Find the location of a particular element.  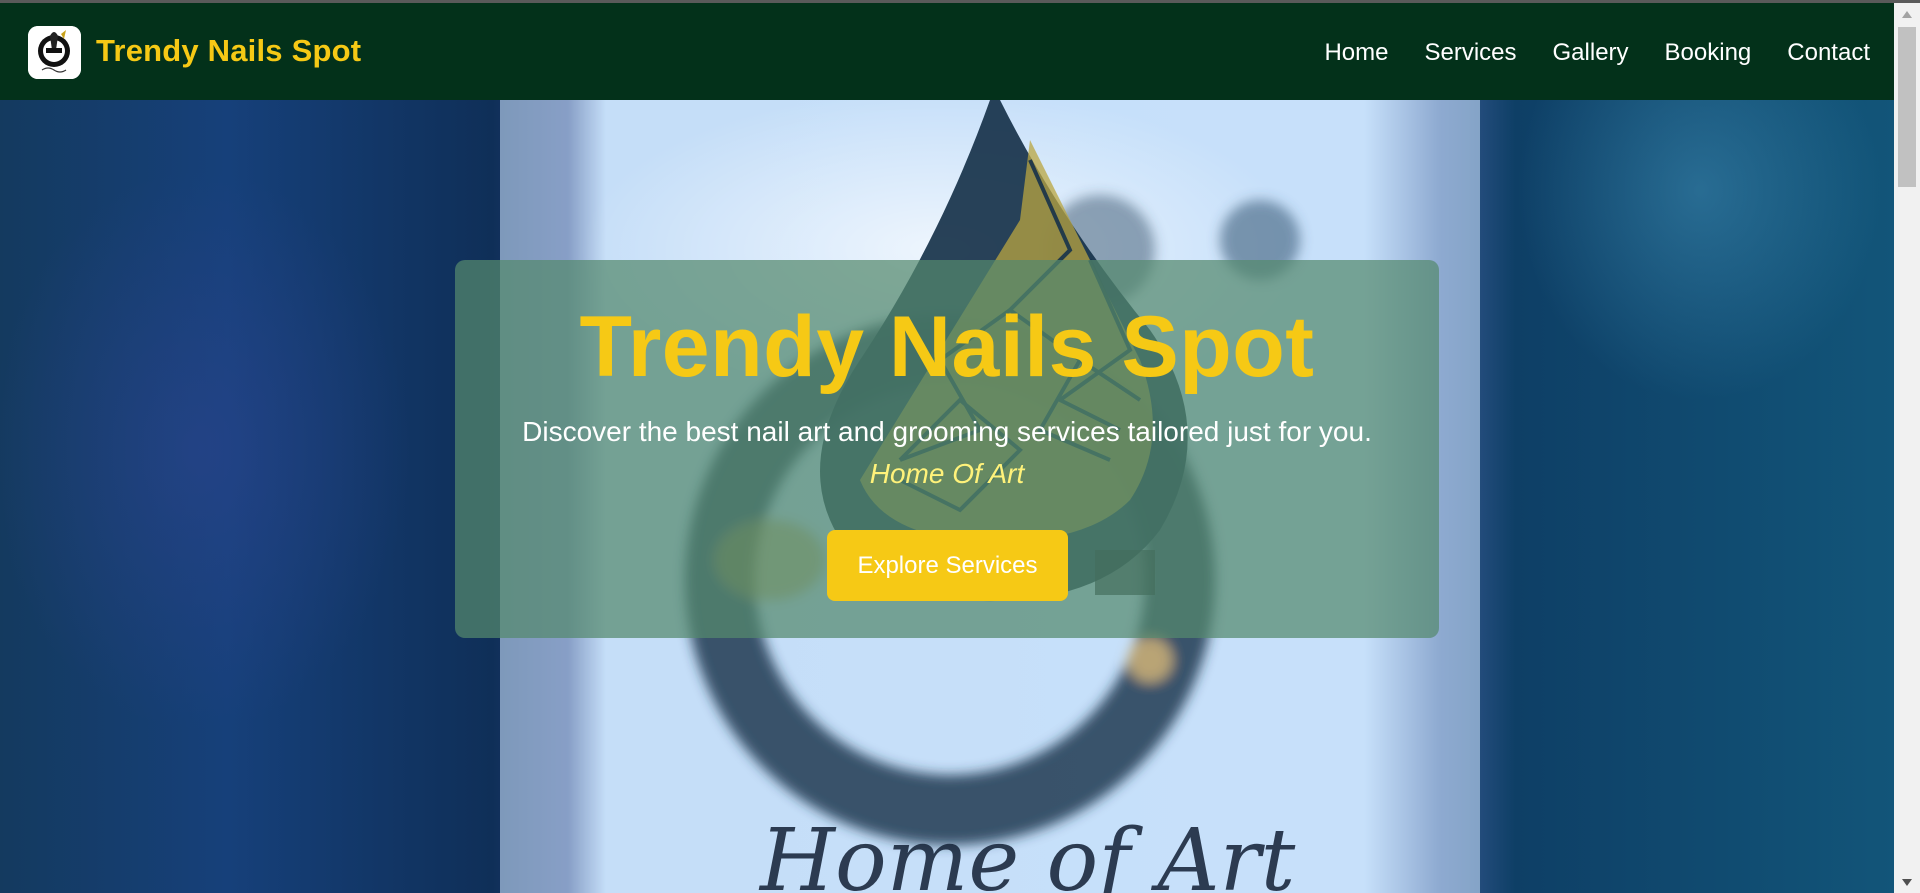

nav-link-booking: Booking is located at coordinates (1708, 53).